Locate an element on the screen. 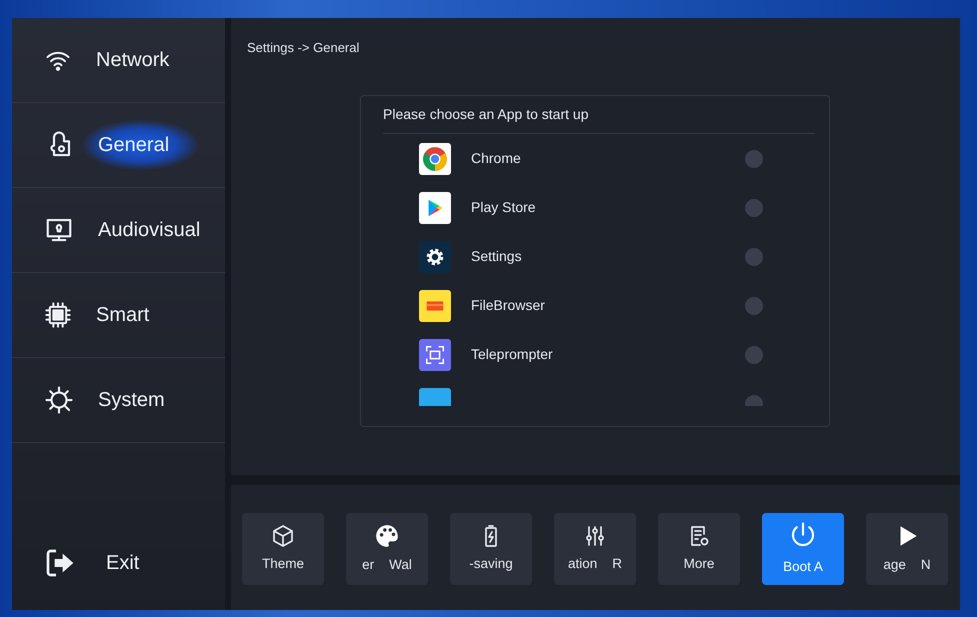 Image resolution: width=977 pixels, height=617 pixels. toolbar-tile: age N is located at coordinates (907, 549).